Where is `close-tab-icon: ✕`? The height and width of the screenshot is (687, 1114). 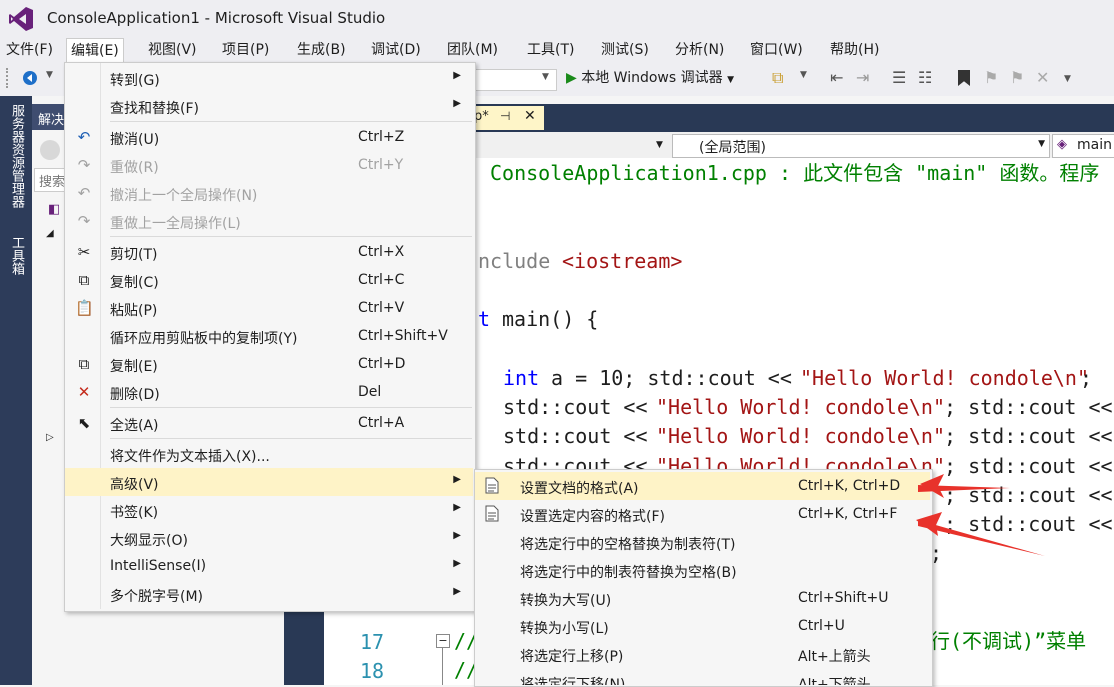 close-tab-icon: ✕ is located at coordinates (530, 116).